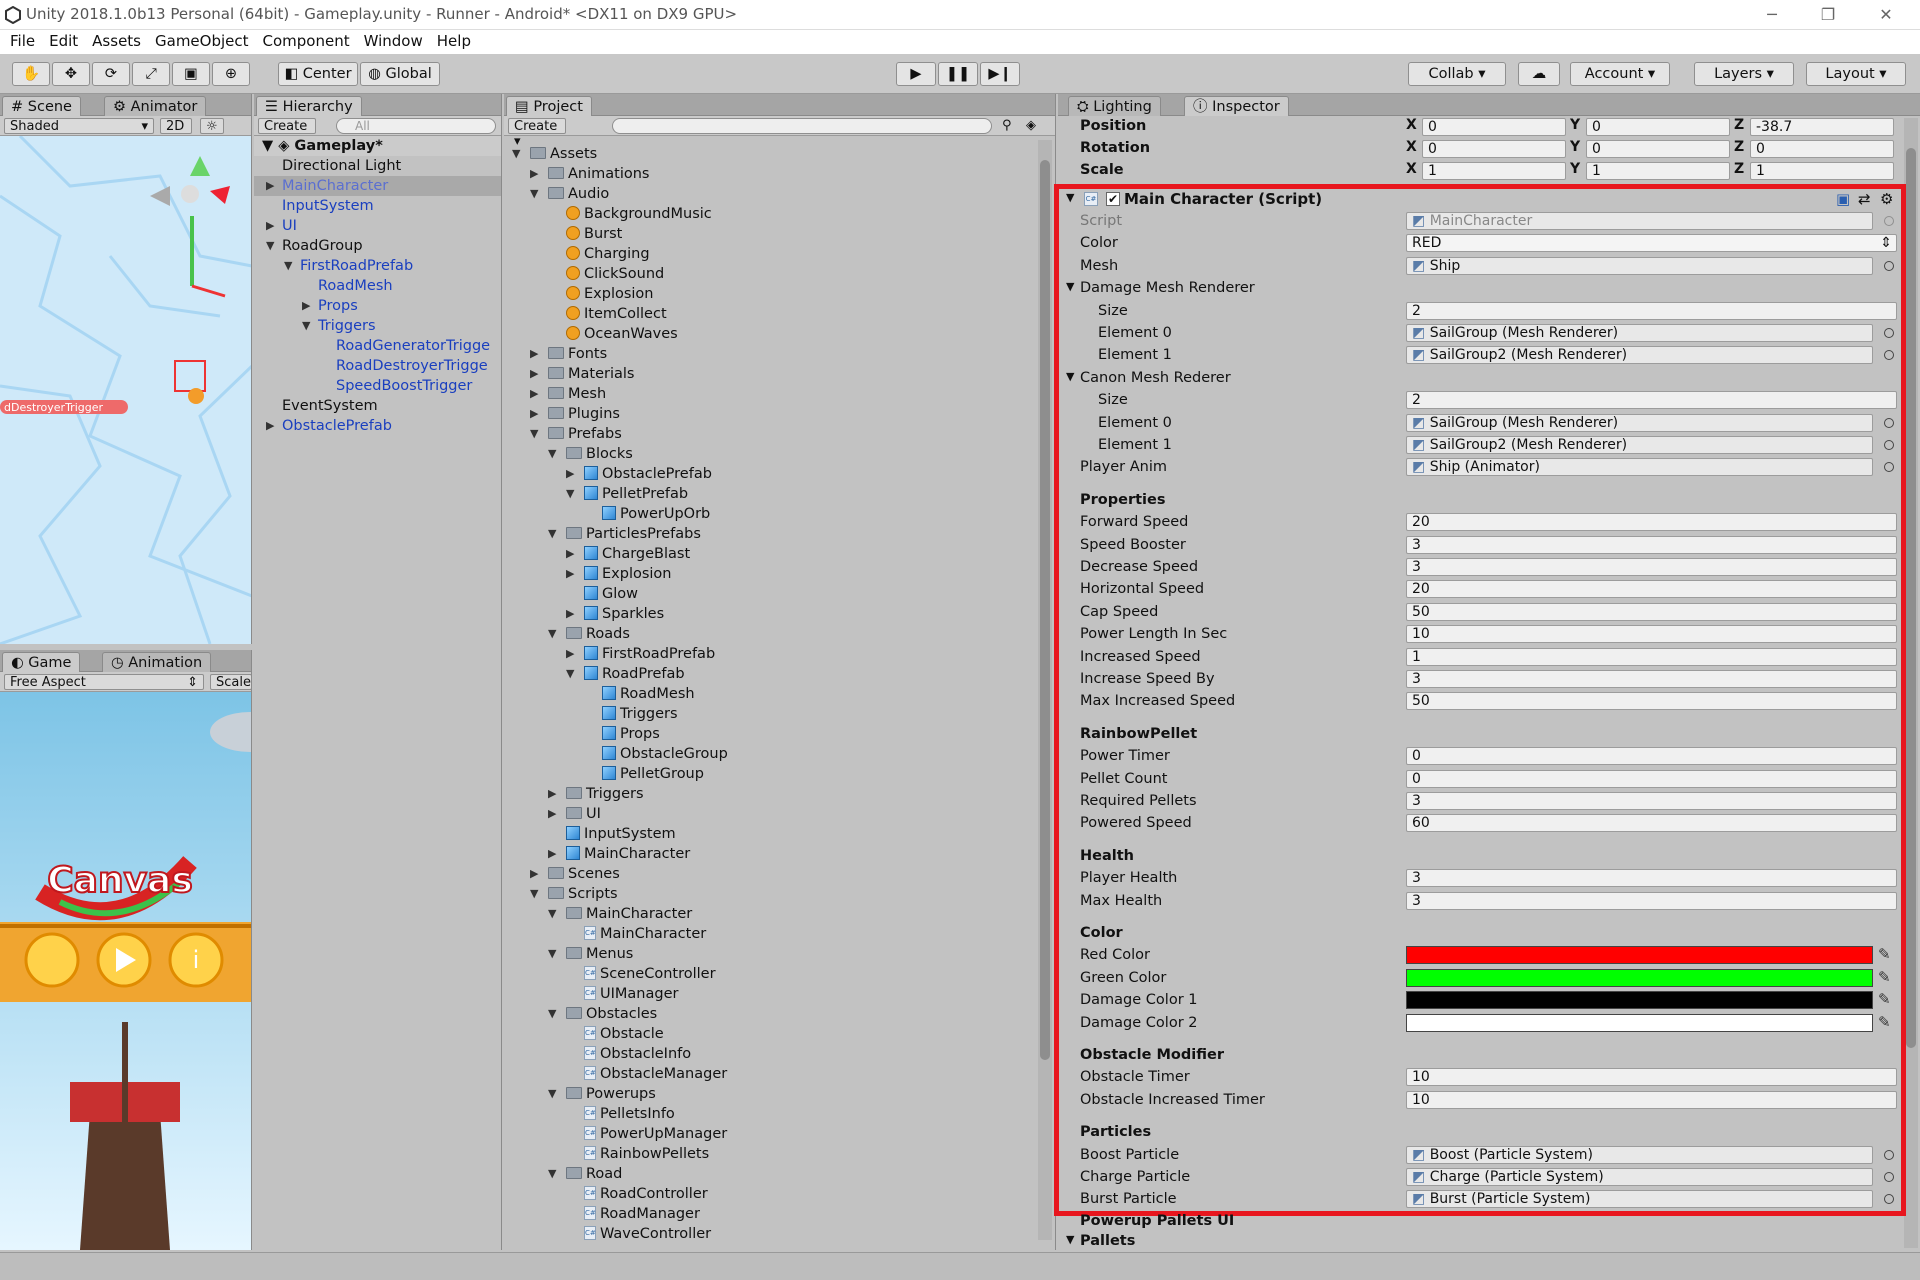 The height and width of the screenshot is (1280, 1920). I want to click on project-item: ▼ Blocks, so click(779, 454).